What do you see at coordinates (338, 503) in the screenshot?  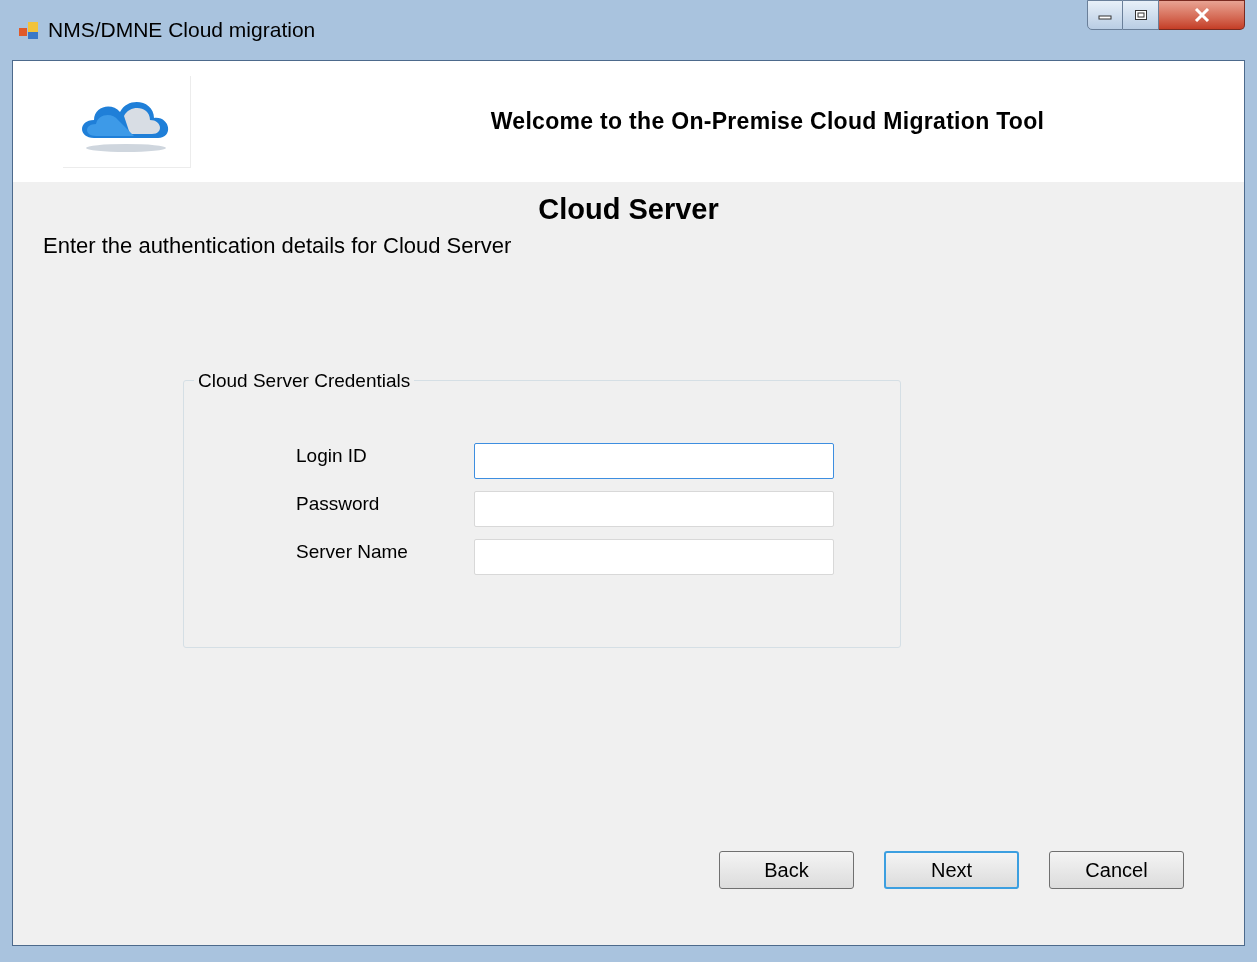 I see `field-label: Password` at bounding box center [338, 503].